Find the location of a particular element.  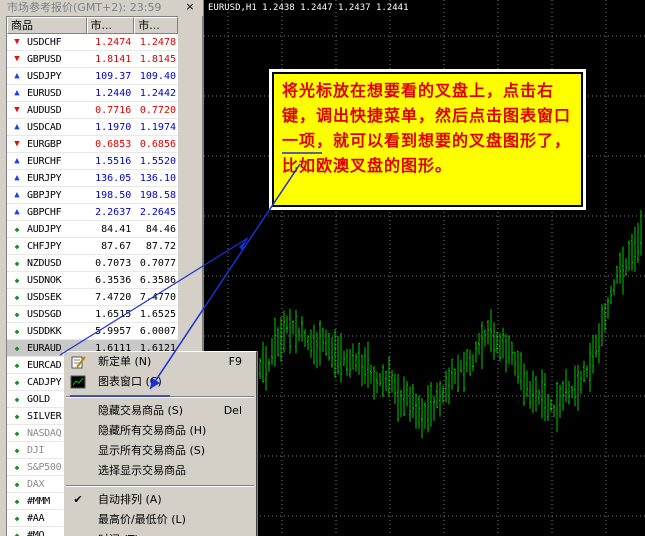

quote-row: ◆ USDSGD 1.6515 1.6525 is located at coordinates (92, 314).